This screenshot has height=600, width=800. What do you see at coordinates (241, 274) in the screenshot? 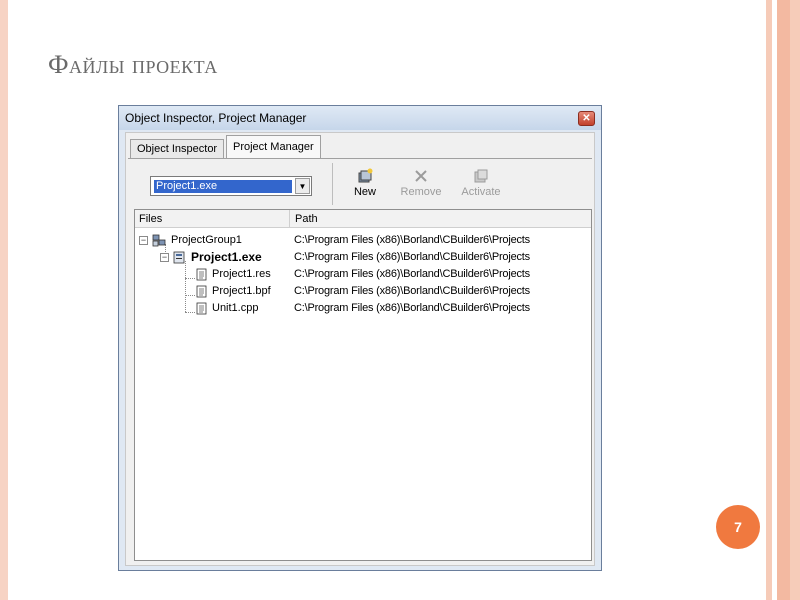
I see `file-name: Project1.res` at bounding box center [241, 274].